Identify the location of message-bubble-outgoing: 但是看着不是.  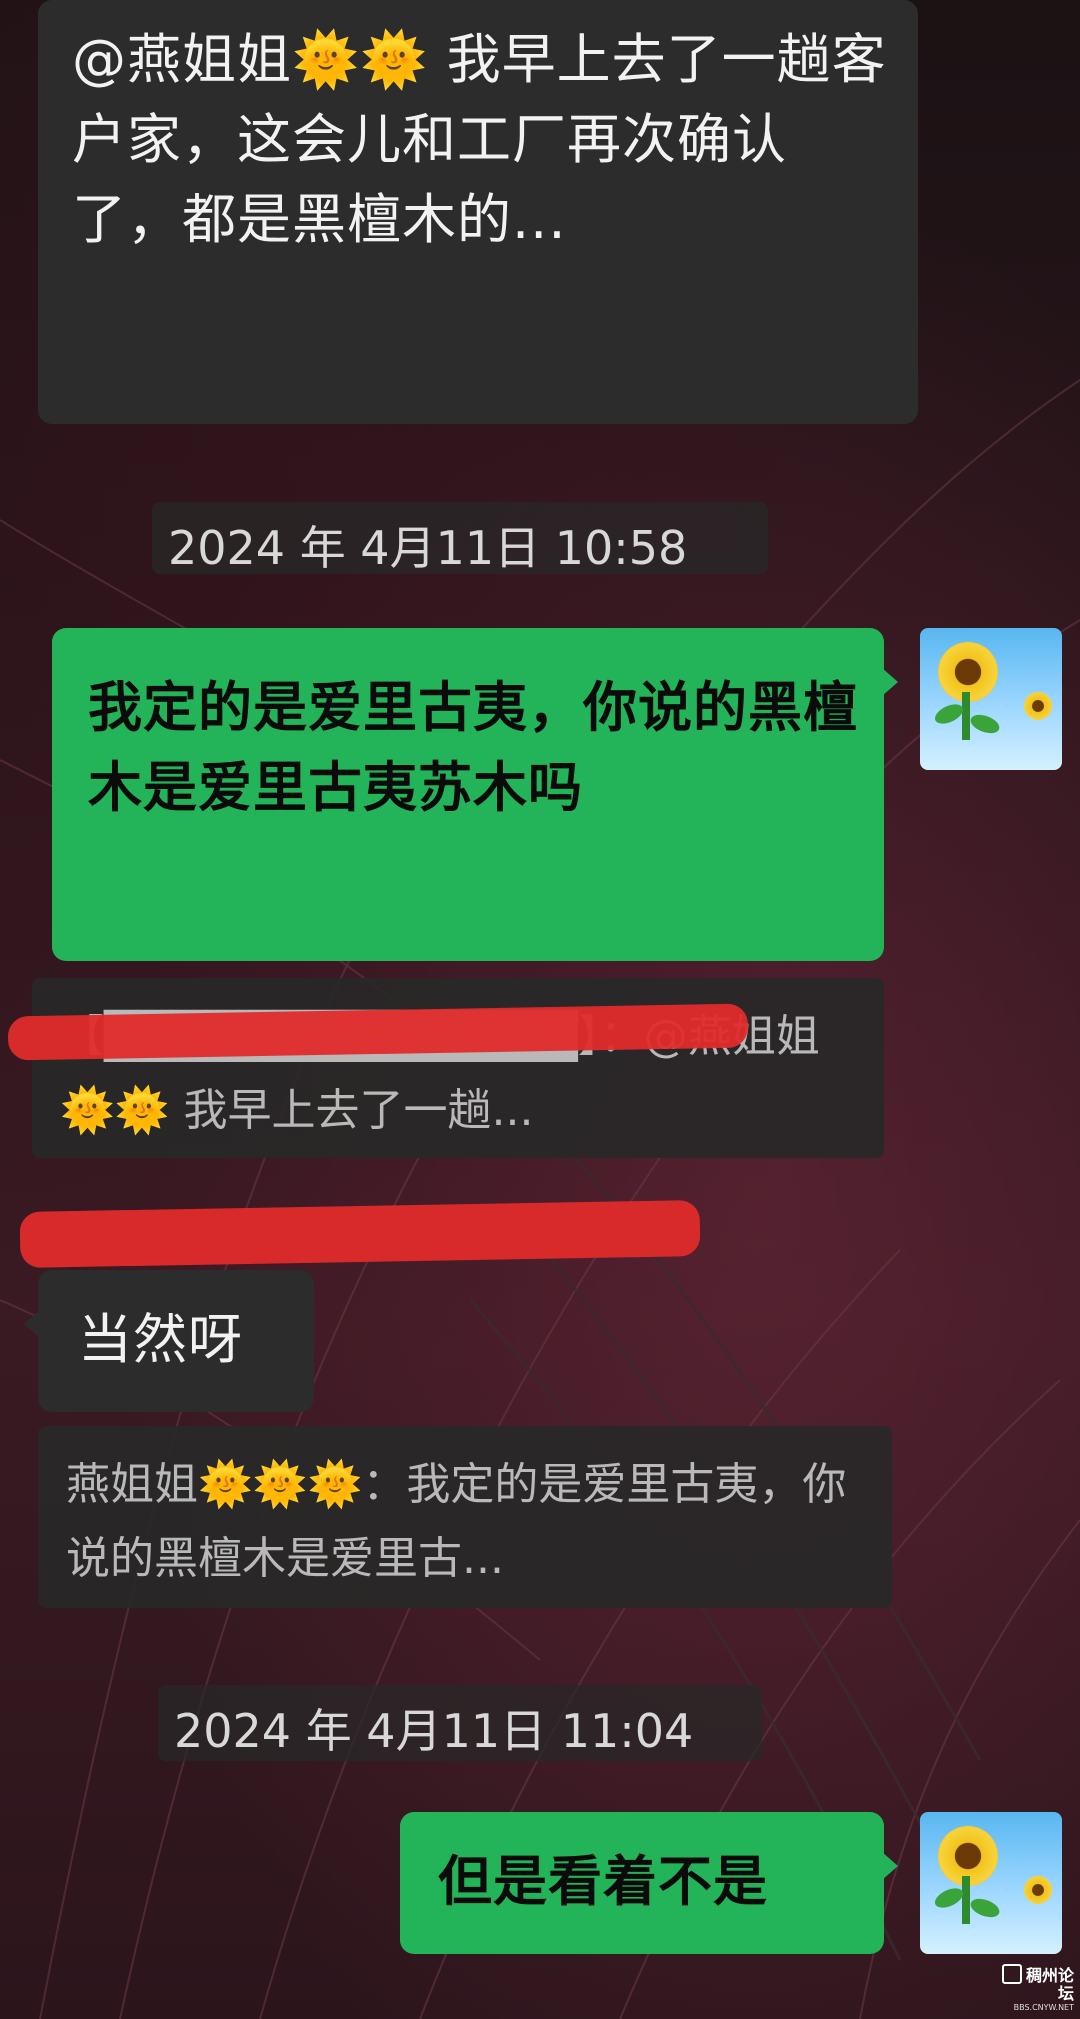
(649, 1883).